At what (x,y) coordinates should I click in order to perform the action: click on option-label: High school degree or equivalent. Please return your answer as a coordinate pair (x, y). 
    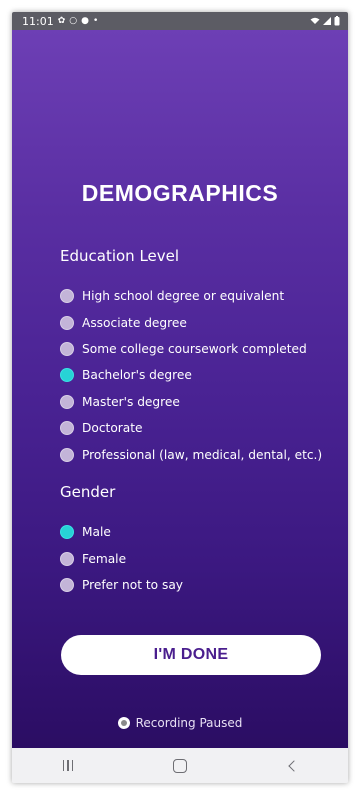
    Looking at the image, I should click on (183, 296).